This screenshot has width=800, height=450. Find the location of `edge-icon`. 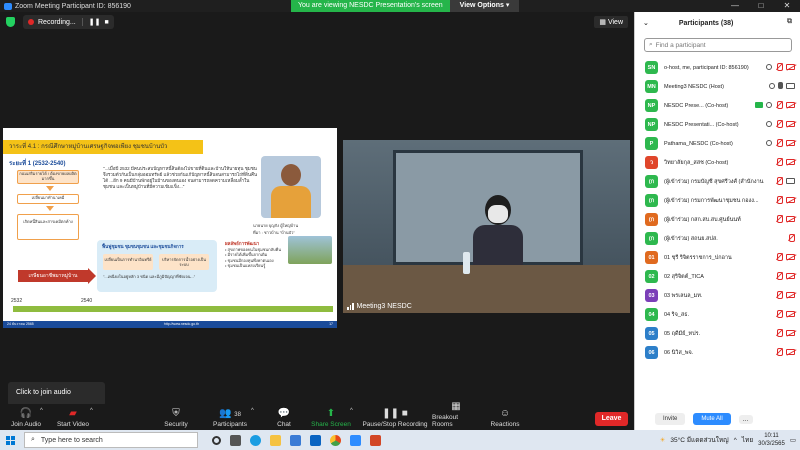

edge-icon is located at coordinates (255, 440).